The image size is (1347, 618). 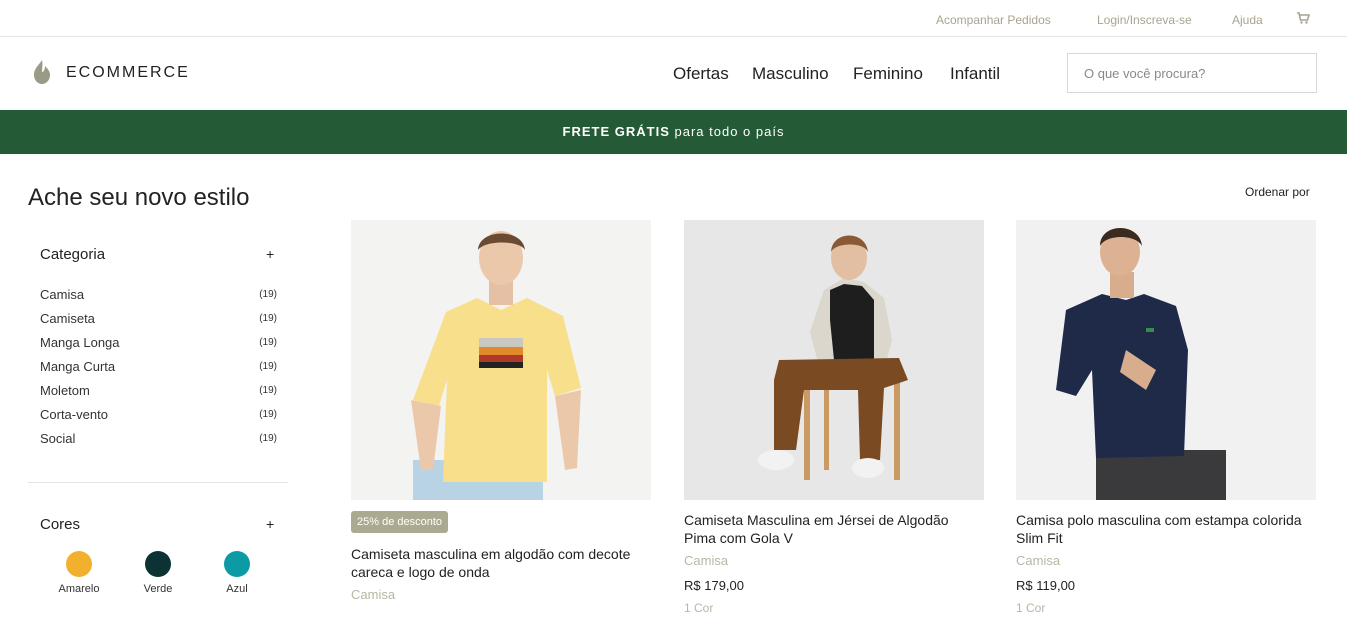 I want to click on product-price: R$ 119,00, so click(x=1046, y=585).